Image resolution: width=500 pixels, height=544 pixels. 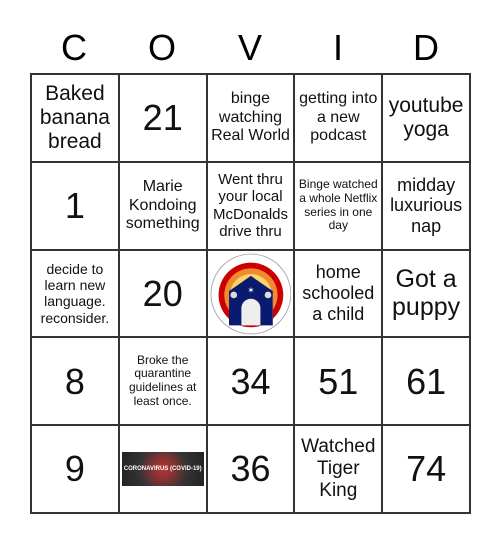 What do you see at coordinates (426, 47) in the screenshot?
I see `header-letter: D` at bounding box center [426, 47].